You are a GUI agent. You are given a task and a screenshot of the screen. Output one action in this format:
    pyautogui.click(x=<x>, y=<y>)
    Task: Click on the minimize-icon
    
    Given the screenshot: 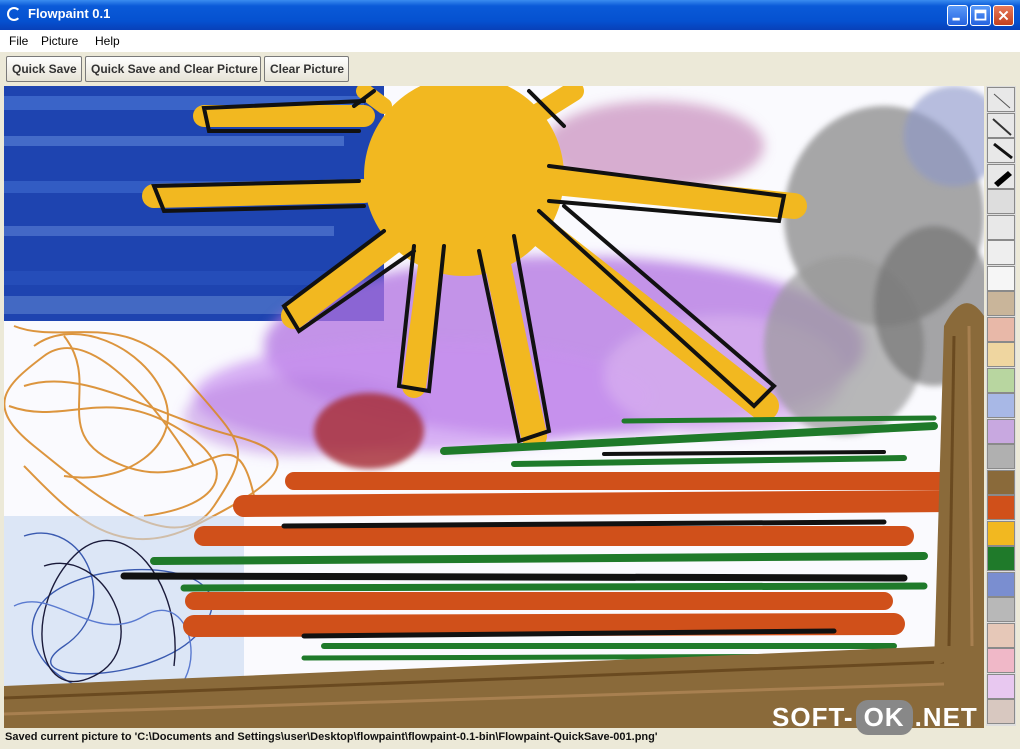 What is the action you would take?
    pyautogui.click(x=956, y=19)
    